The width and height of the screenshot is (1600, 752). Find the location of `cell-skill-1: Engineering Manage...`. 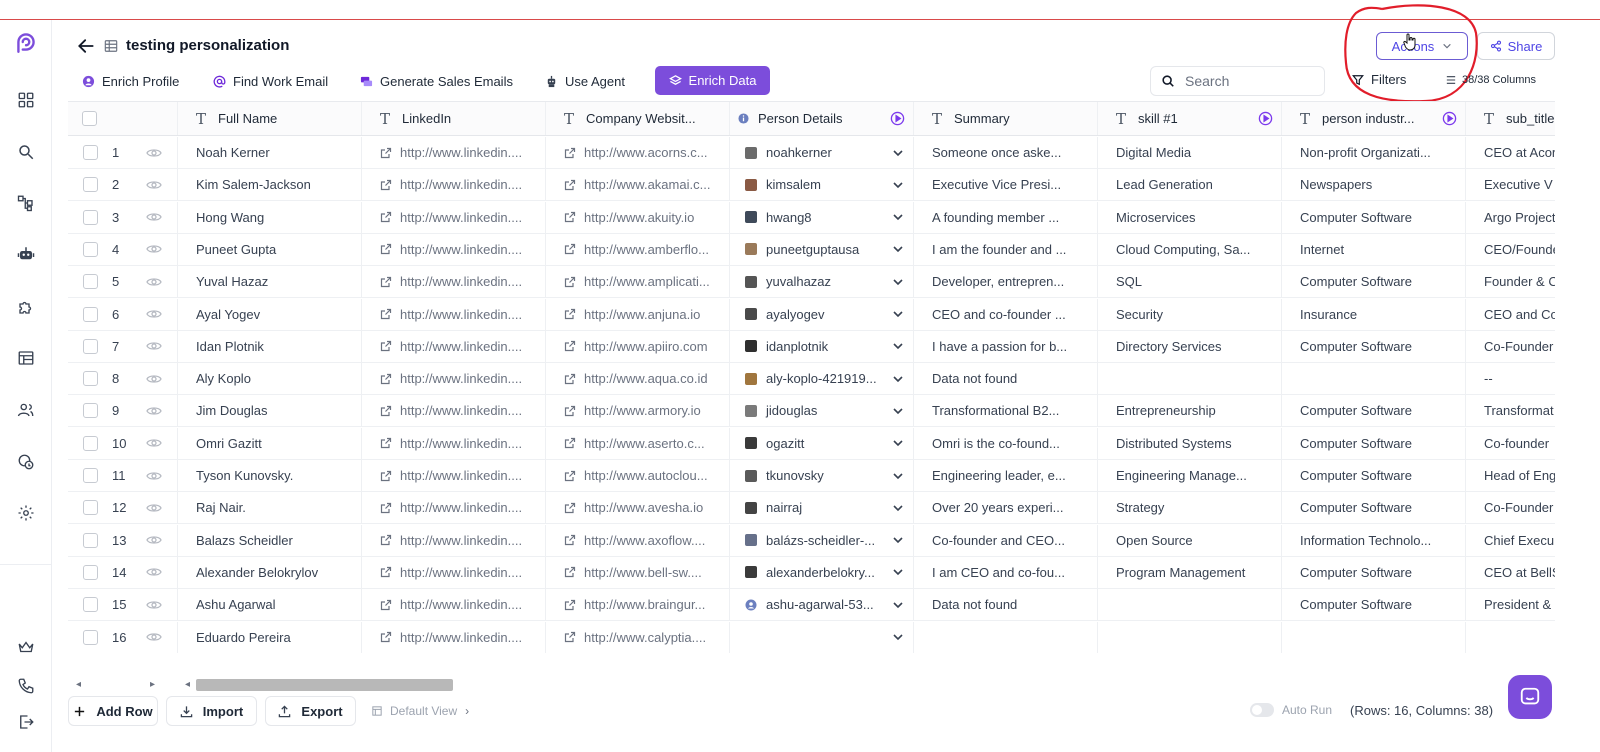

cell-skill-1: Engineering Manage... is located at coordinates (1190, 475).